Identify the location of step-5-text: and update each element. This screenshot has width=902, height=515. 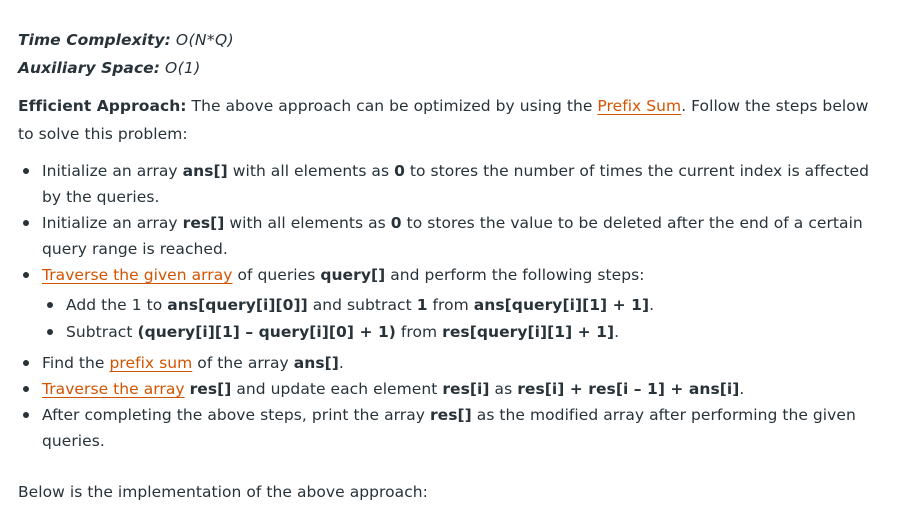
(337, 389).